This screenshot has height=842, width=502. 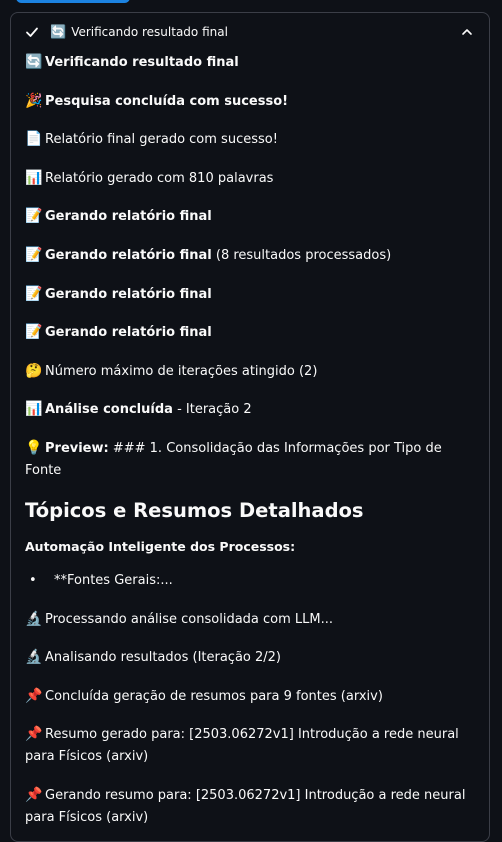 I want to click on message-text: Analisando resultados (Iteração 2/2), so click(x=163, y=658).